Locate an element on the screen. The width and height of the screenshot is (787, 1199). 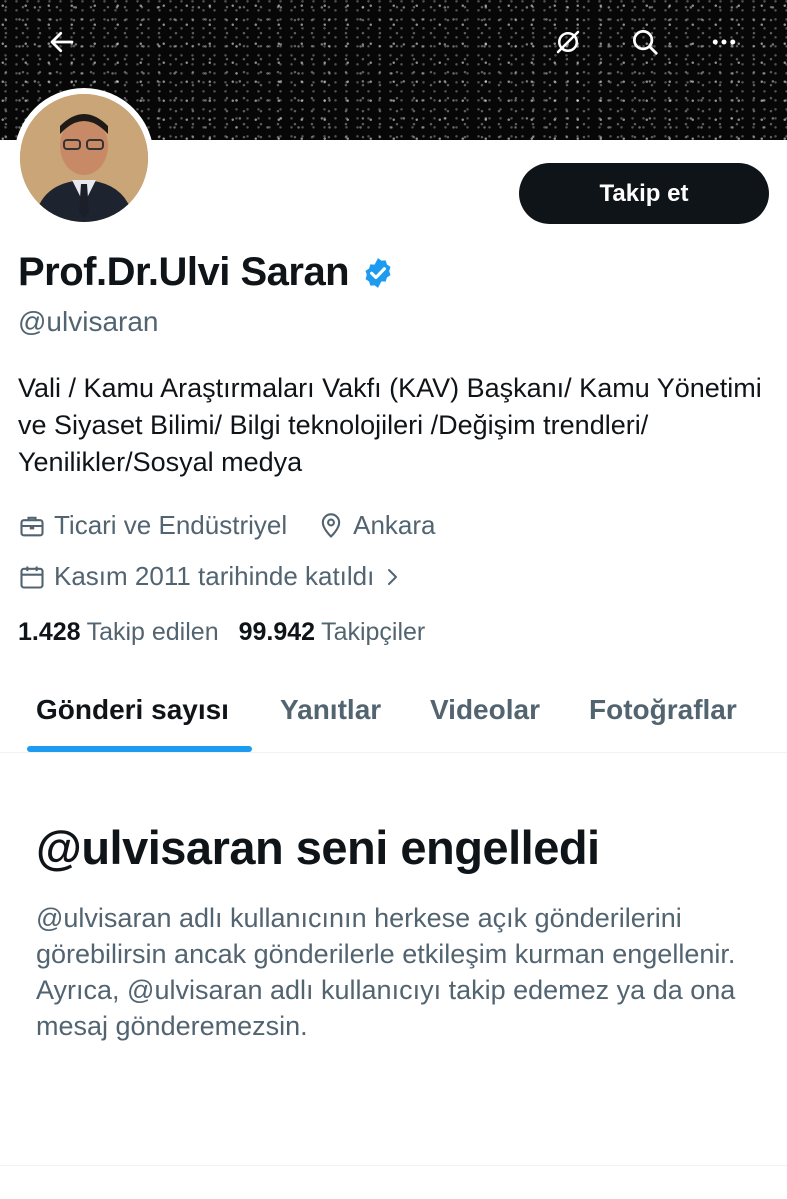
more-button is located at coordinates (724, 42).